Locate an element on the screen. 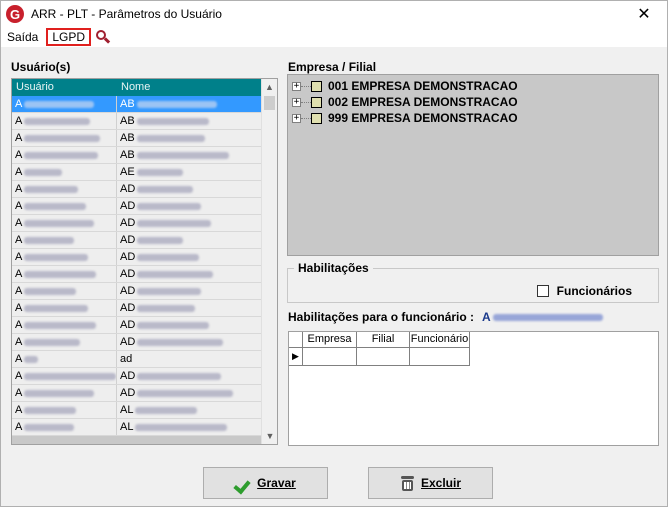 The height and width of the screenshot is (507, 668). table-row: Aad is located at coordinates (136, 359).